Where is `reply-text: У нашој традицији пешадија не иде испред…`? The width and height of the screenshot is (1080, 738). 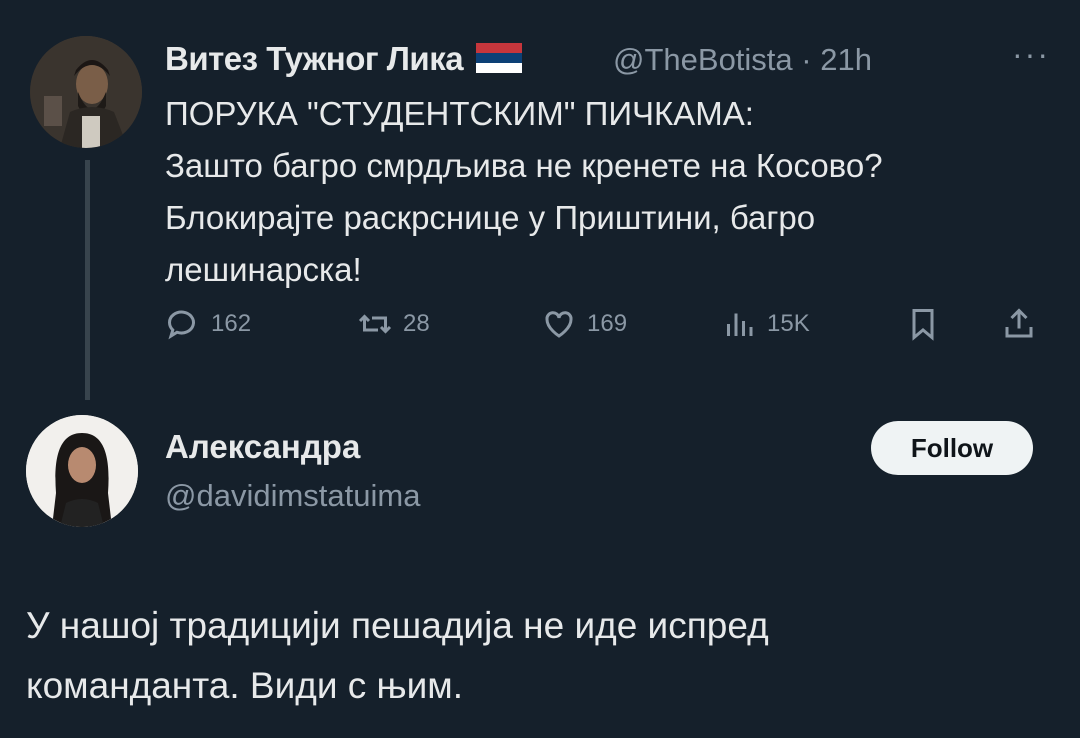 reply-text: У нашој традицији пешадија не иде испред… is located at coordinates (397, 655).